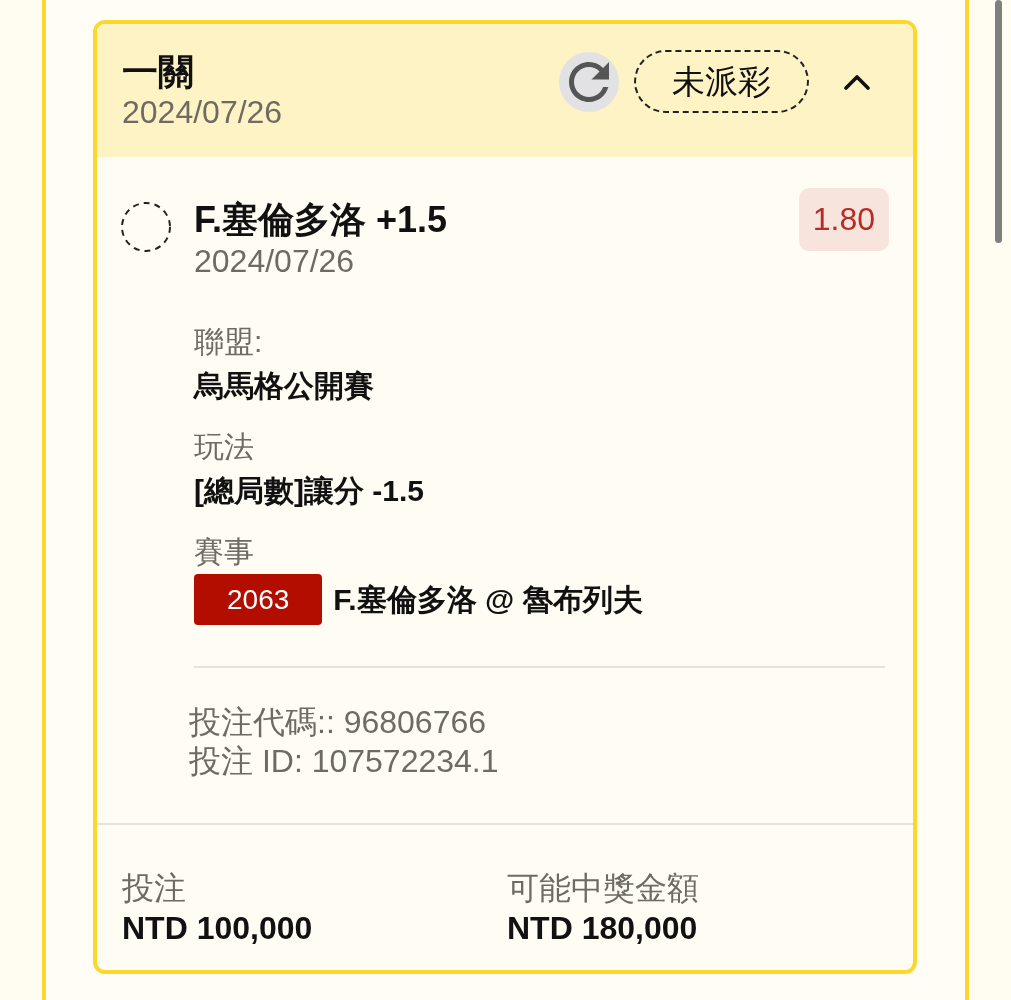  I want to click on summary-label: 可能中獎金額, so click(603, 888).